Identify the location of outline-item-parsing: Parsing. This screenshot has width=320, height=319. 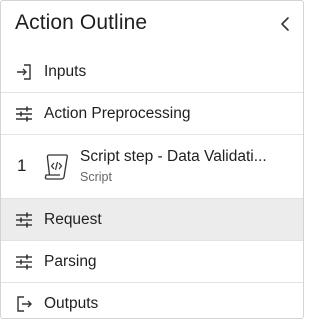
(152, 261).